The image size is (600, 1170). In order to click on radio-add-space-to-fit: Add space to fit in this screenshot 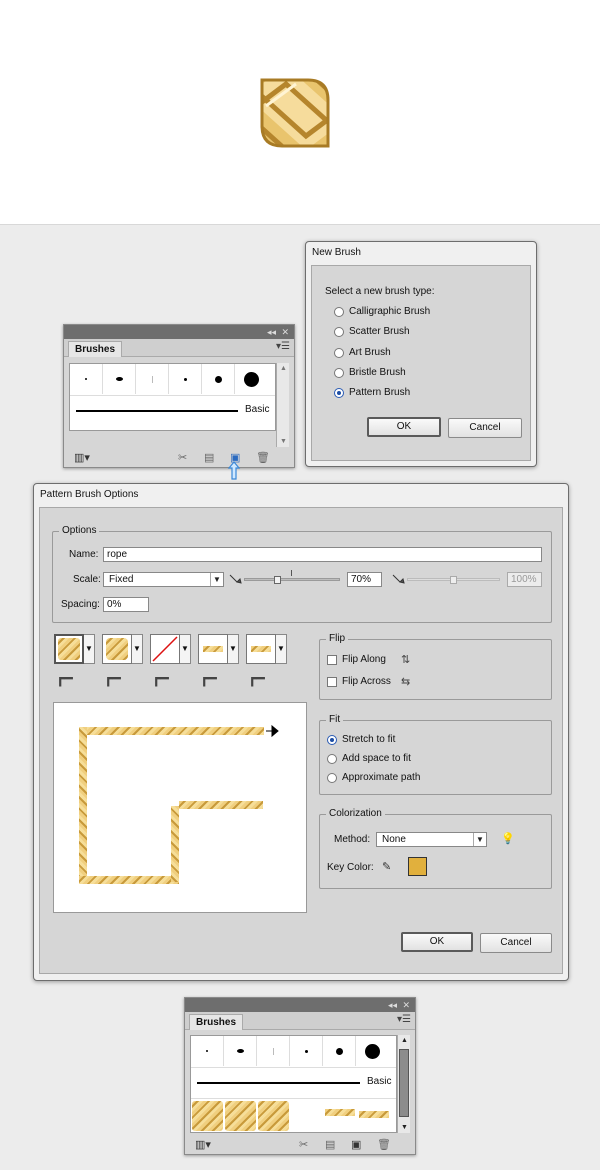, I will do `click(369, 758)`.